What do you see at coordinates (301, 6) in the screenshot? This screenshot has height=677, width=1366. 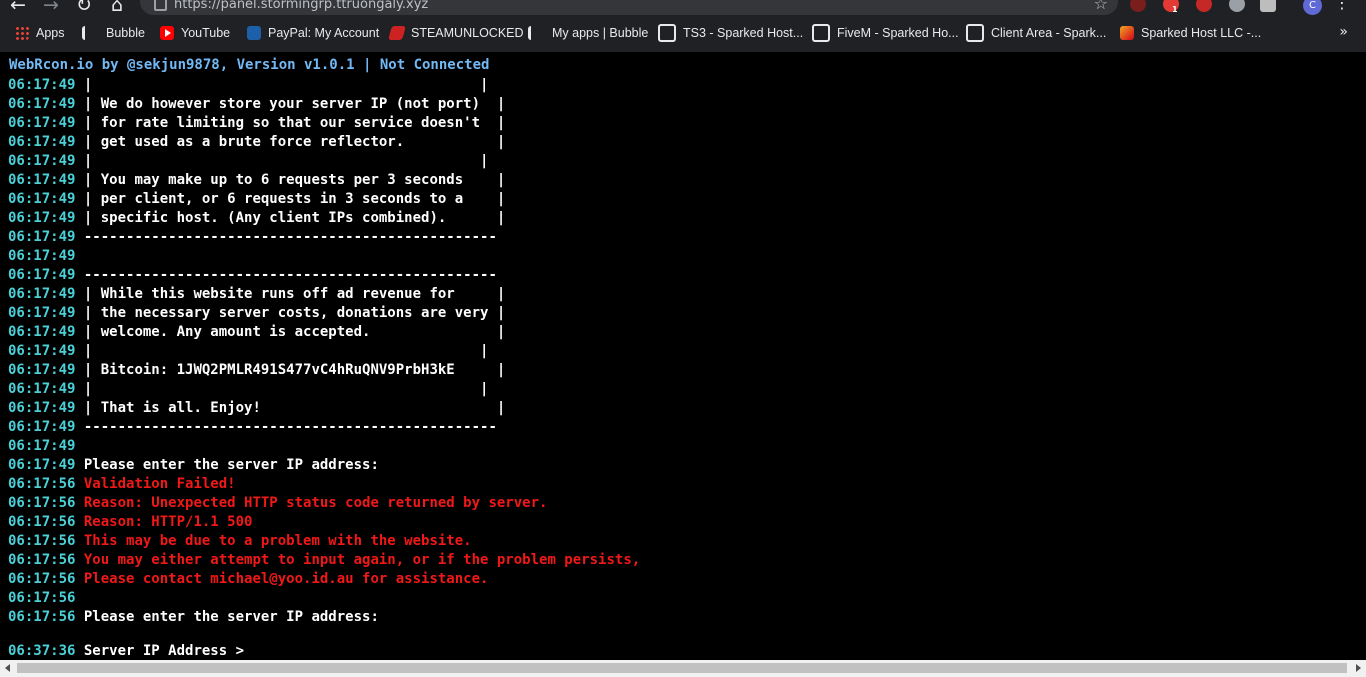 I see `address-url: https://panel.stormingrp.ttruongaly.xyz` at bounding box center [301, 6].